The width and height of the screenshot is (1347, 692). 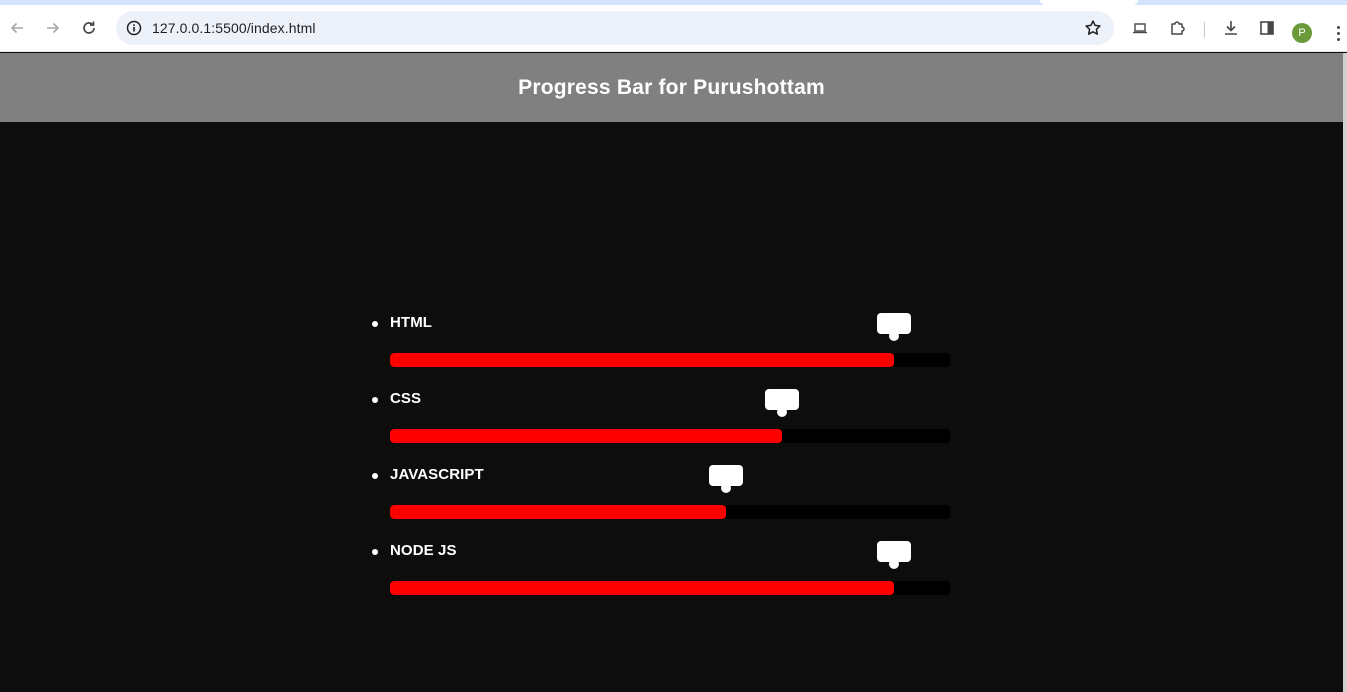 I want to click on skill-item-css: CSS, so click(x=662, y=424).